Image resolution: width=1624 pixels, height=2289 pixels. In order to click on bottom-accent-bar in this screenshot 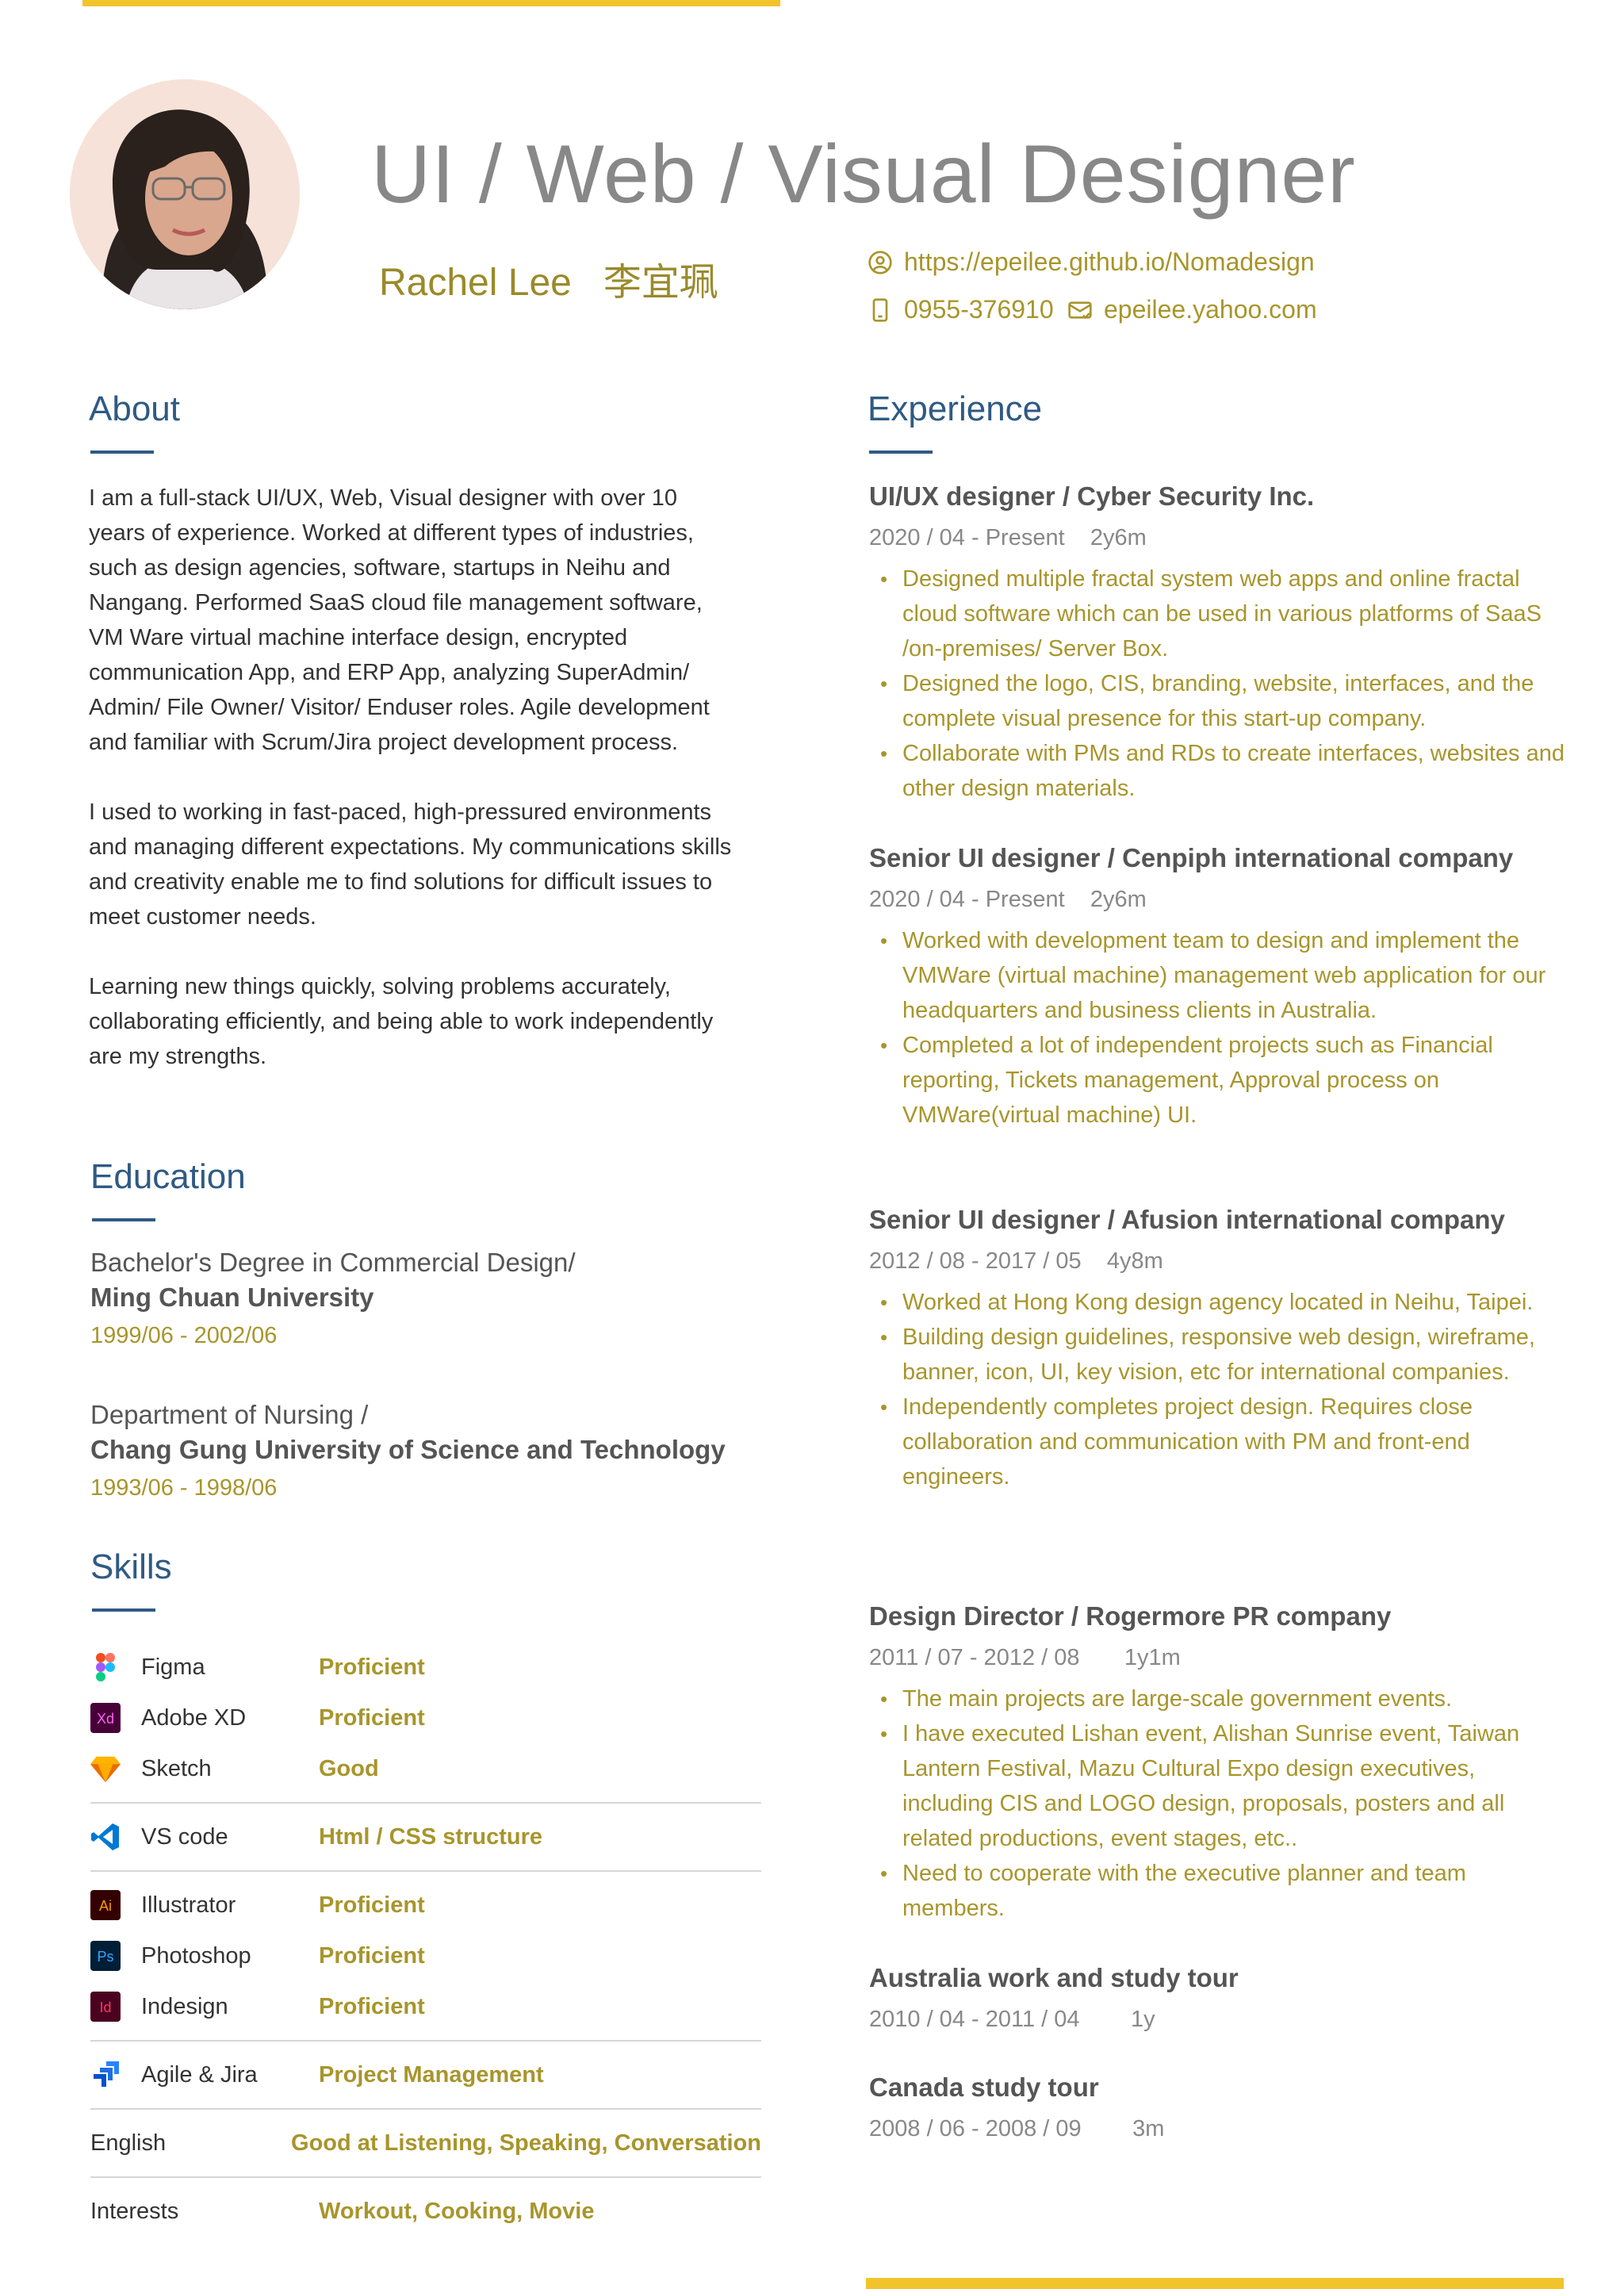, I will do `click(1215, 2283)`.